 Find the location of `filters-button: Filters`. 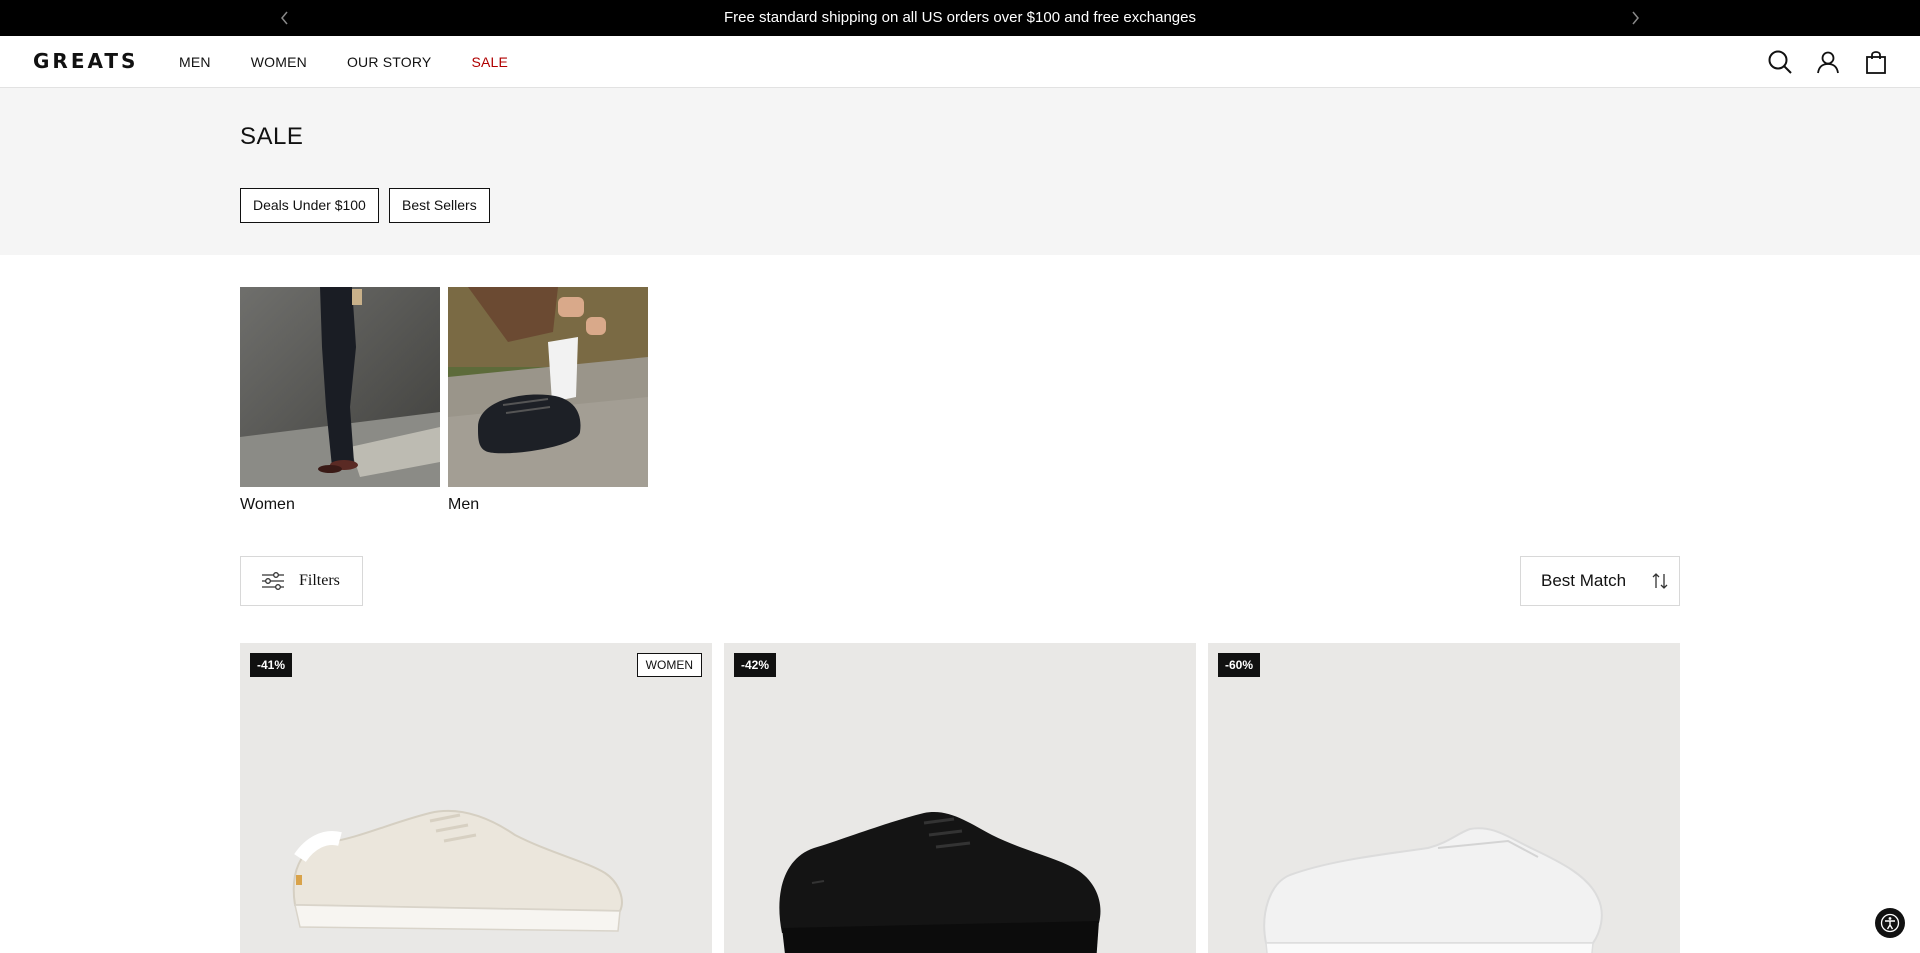

filters-button: Filters is located at coordinates (301, 581).